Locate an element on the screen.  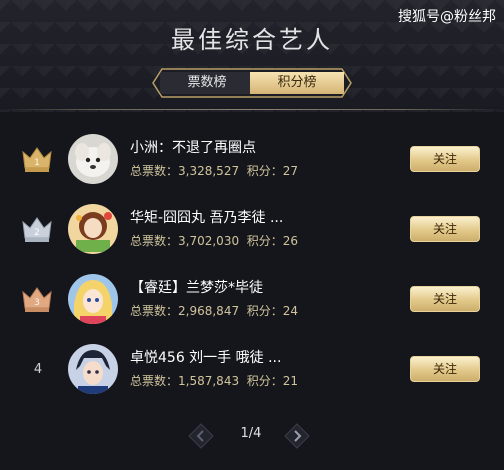
silver-crown-icon: 2 is located at coordinates (37, 229).